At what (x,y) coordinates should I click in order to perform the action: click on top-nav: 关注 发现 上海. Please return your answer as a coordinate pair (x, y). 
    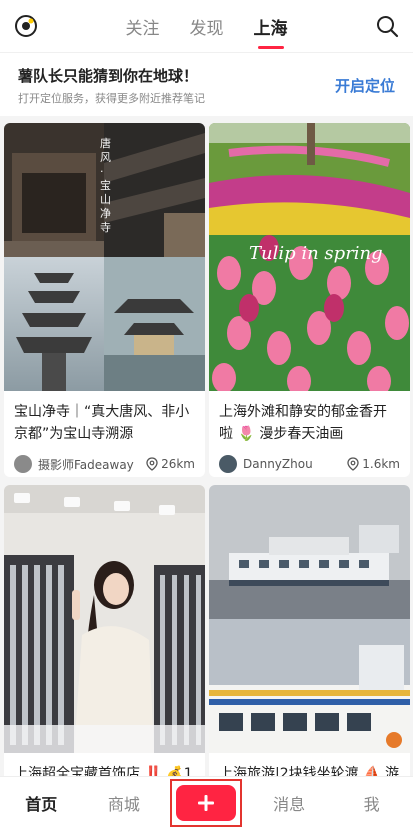
    Looking at the image, I should click on (206, 26).